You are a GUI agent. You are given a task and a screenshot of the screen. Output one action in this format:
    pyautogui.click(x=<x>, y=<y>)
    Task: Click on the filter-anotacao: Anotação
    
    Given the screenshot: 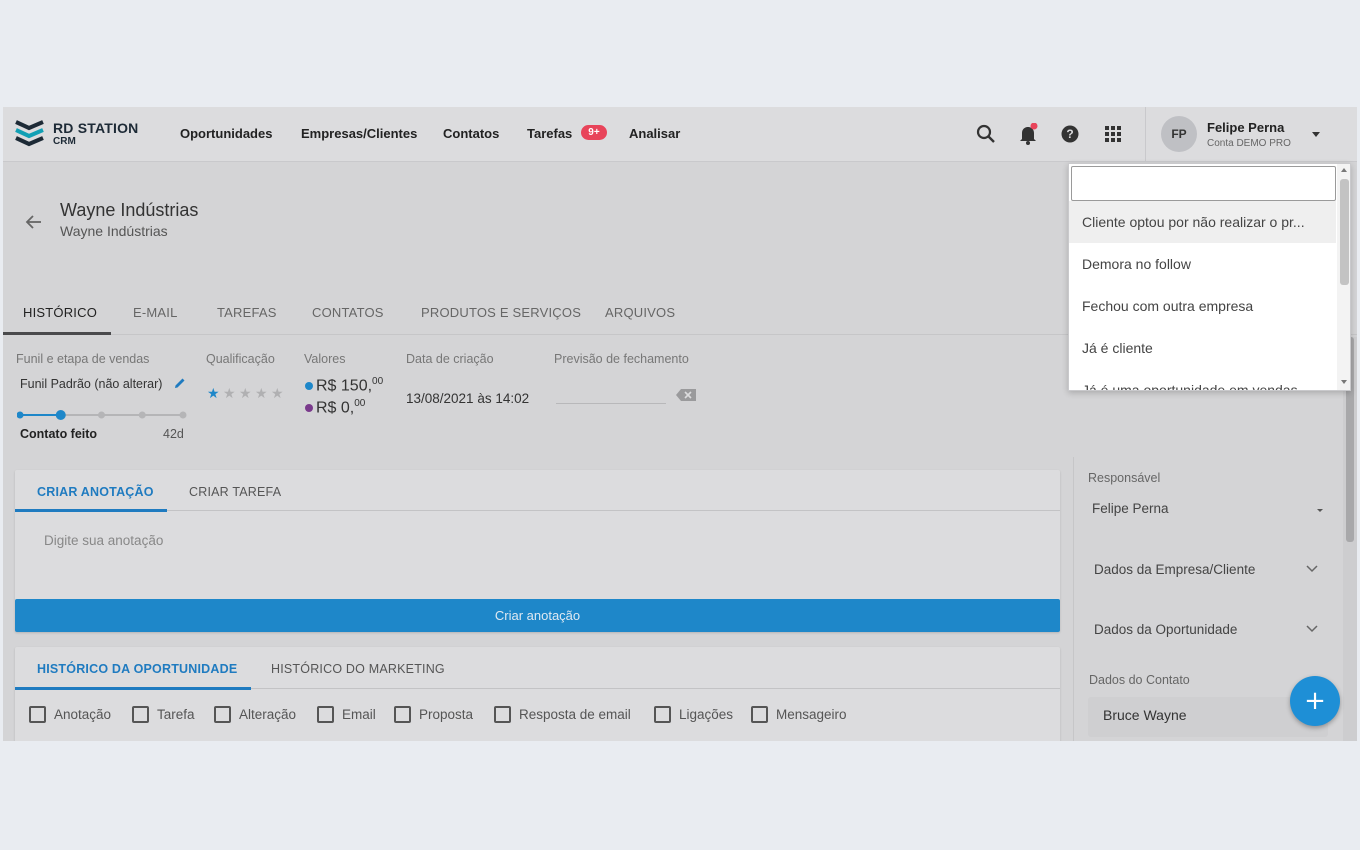 What is the action you would take?
    pyautogui.click(x=70, y=716)
    